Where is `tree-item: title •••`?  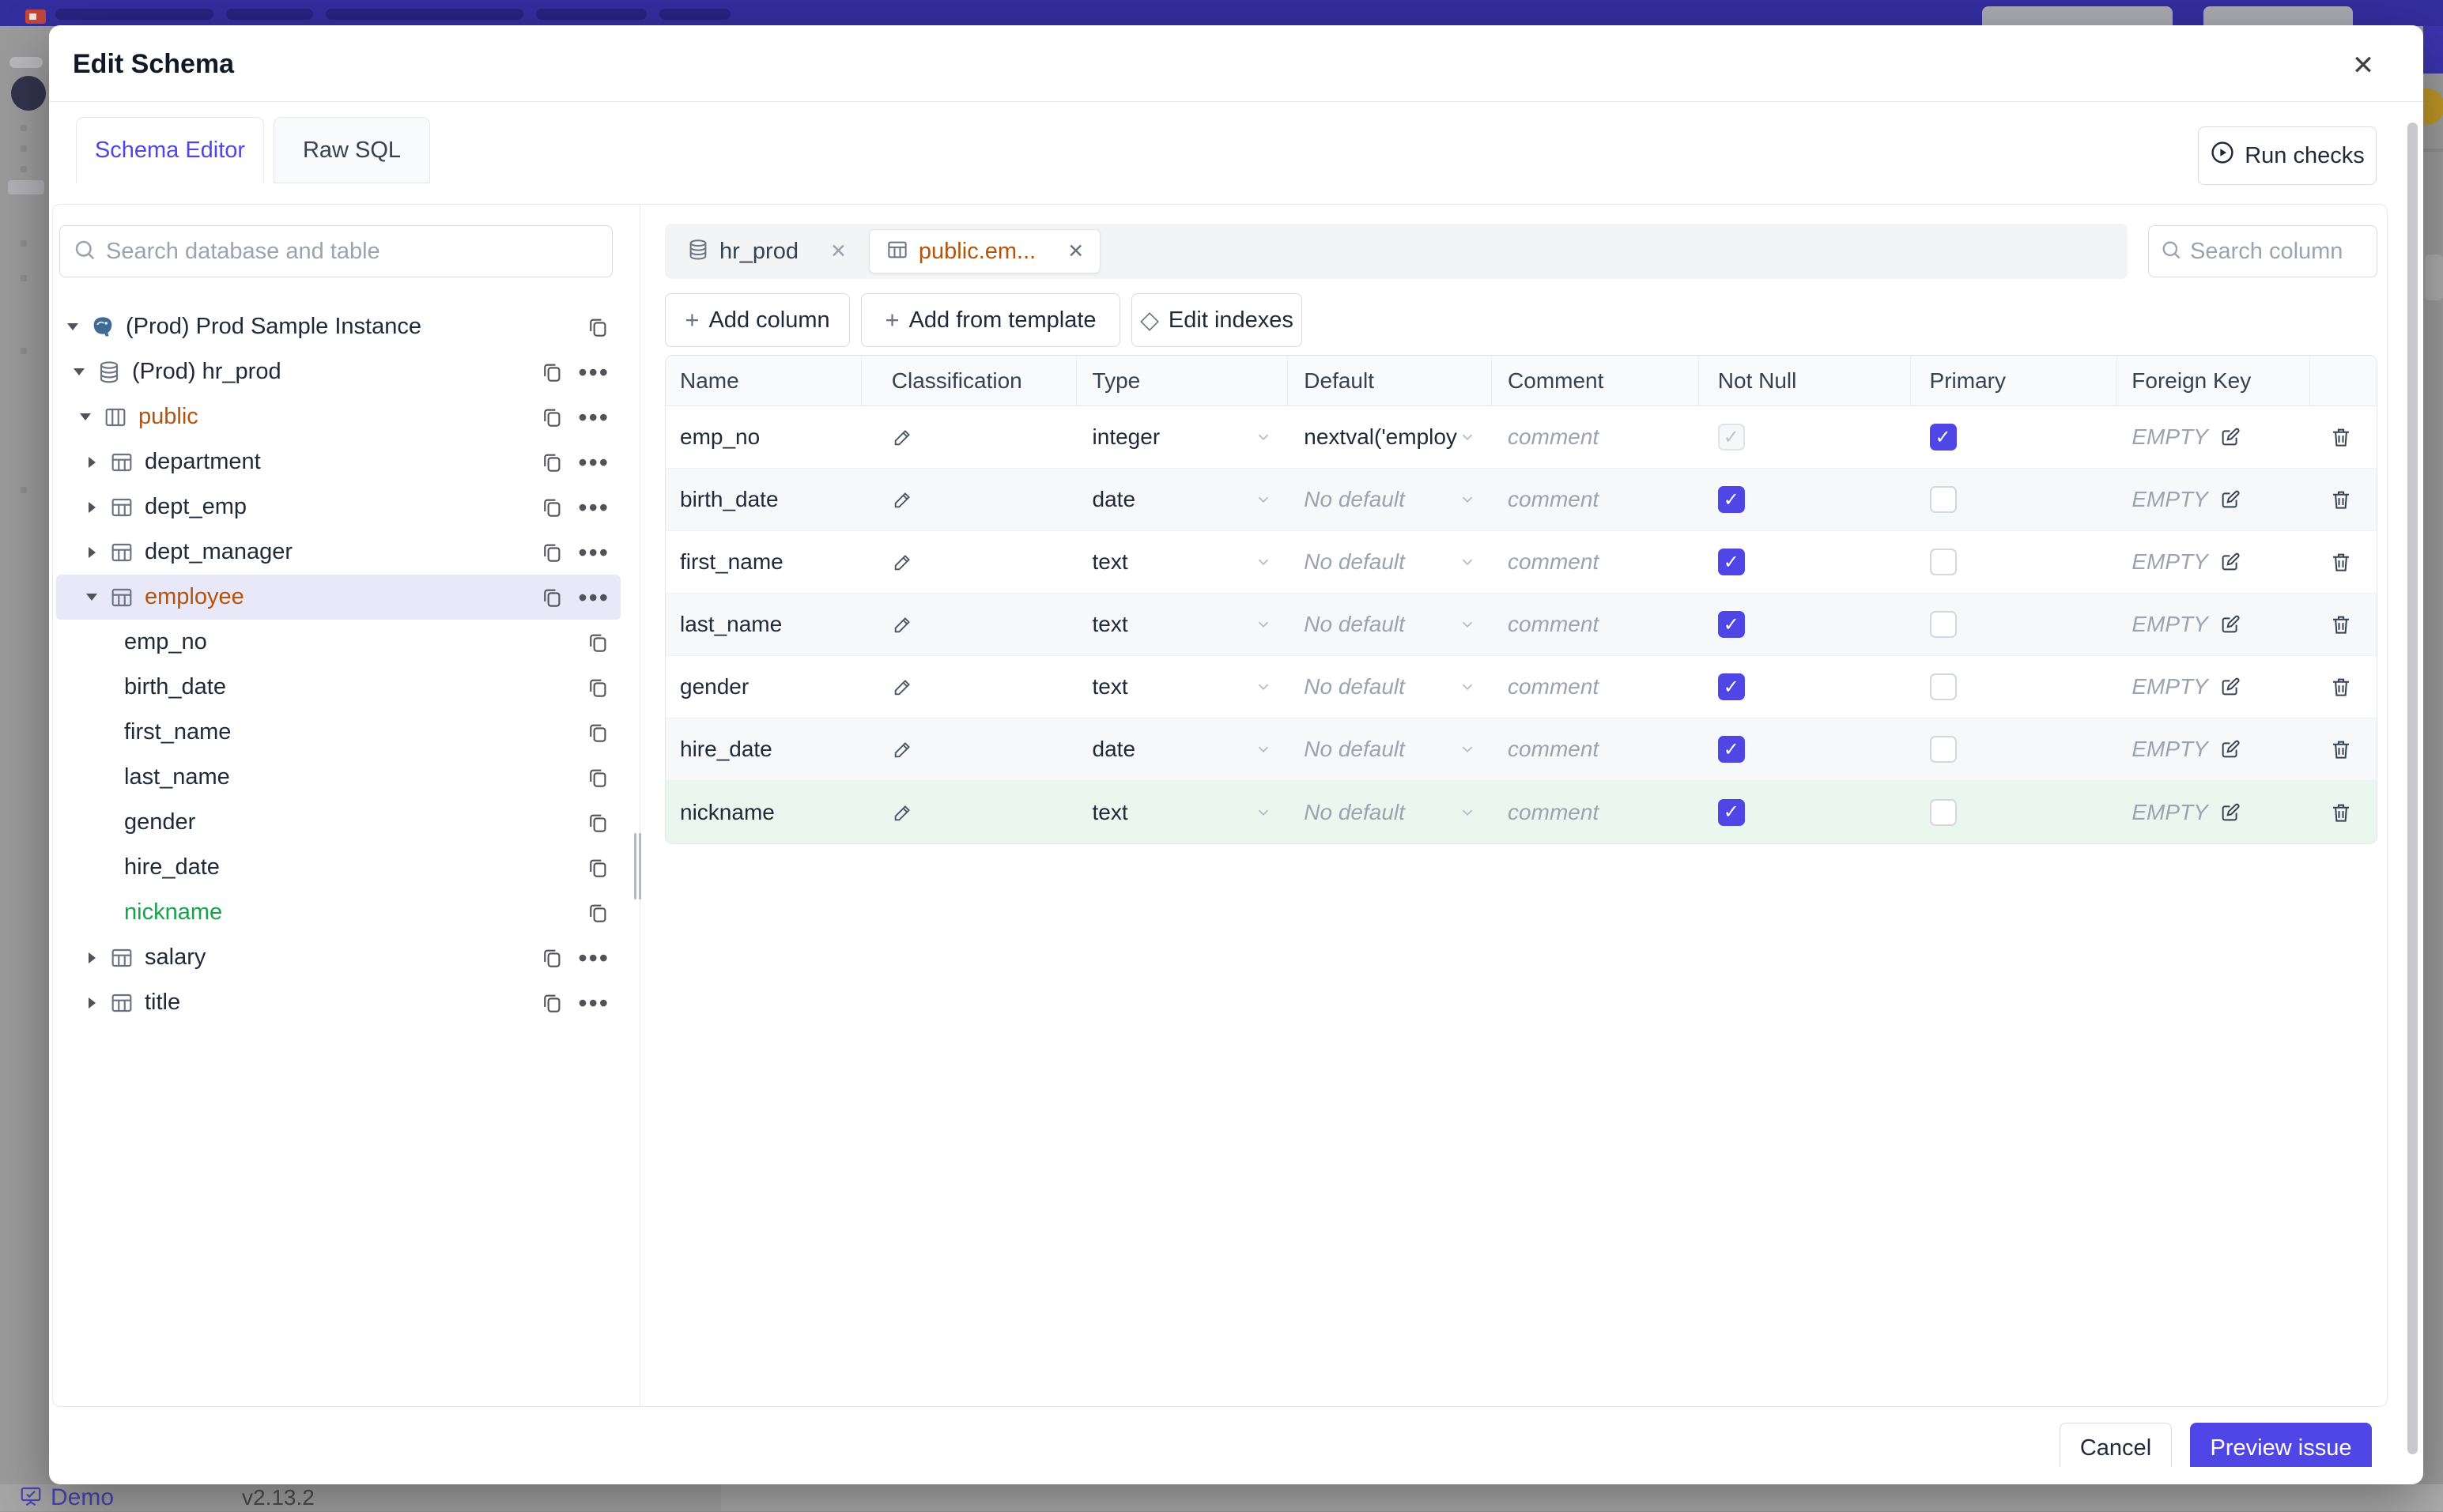 tree-item: title ••• is located at coordinates (338, 1002).